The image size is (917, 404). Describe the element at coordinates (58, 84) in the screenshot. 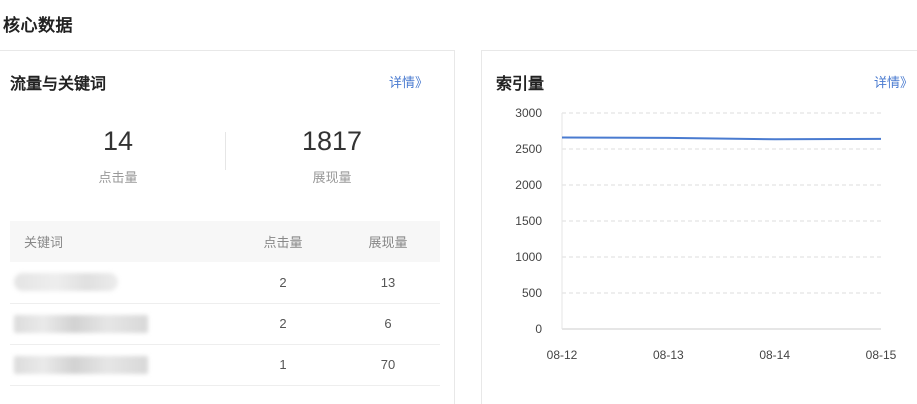

I see `traffic-card-title: 流量与关键词` at that location.